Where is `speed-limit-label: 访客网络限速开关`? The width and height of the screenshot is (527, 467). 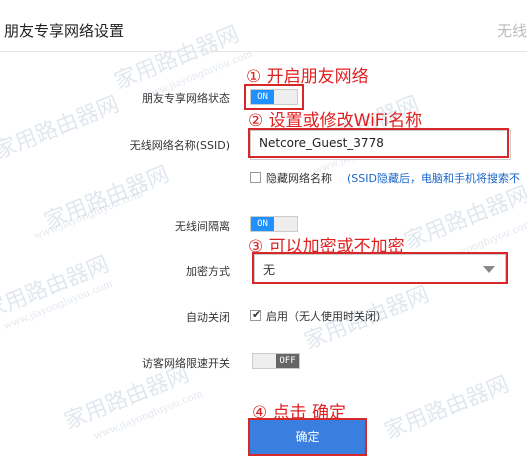 speed-limit-label: 访客网络限速开关 is located at coordinates (186, 363).